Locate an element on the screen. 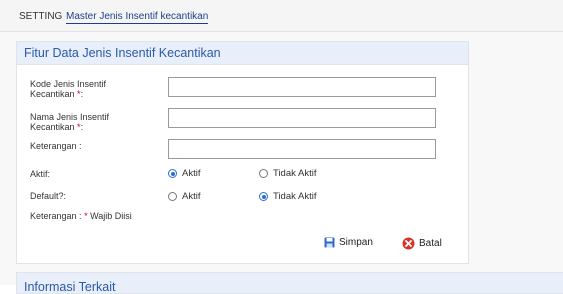 The image size is (563, 294). default-radio-tidak-aktif: Tidak Aktif is located at coordinates (287, 196).